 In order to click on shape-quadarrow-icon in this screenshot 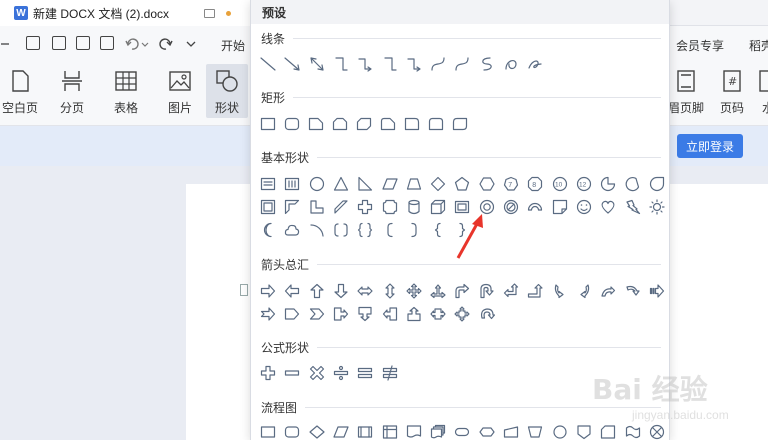, I will do `click(414, 291)`.